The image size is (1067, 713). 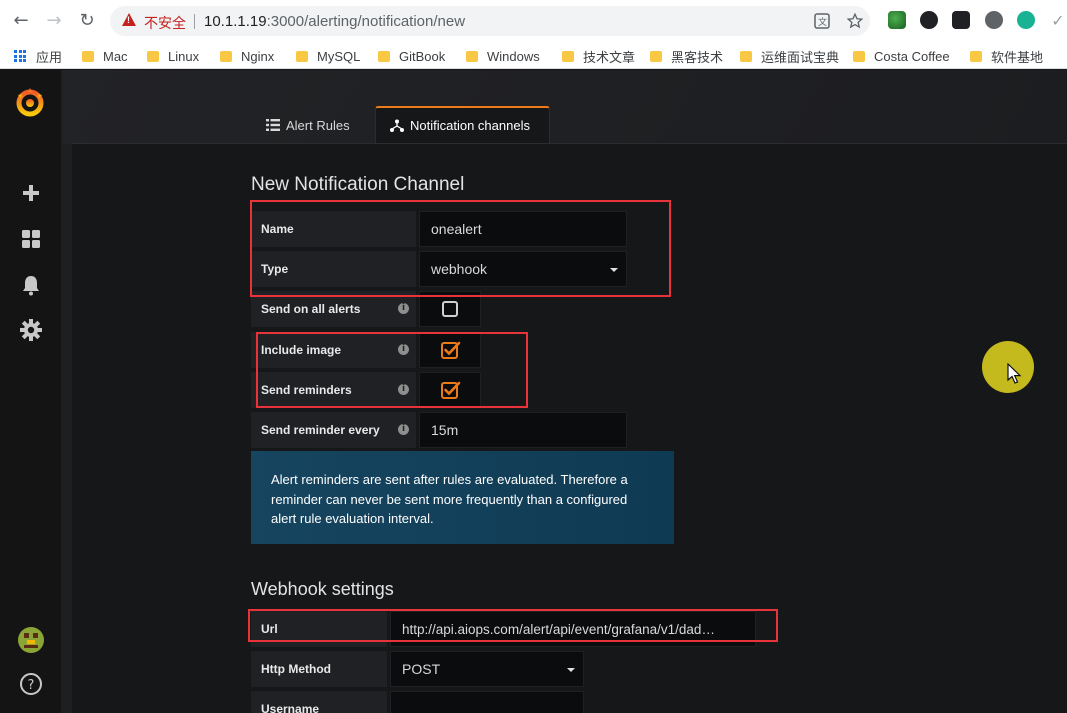 I want to click on mouse-cursor-icon, so click(x=1014, y=373).